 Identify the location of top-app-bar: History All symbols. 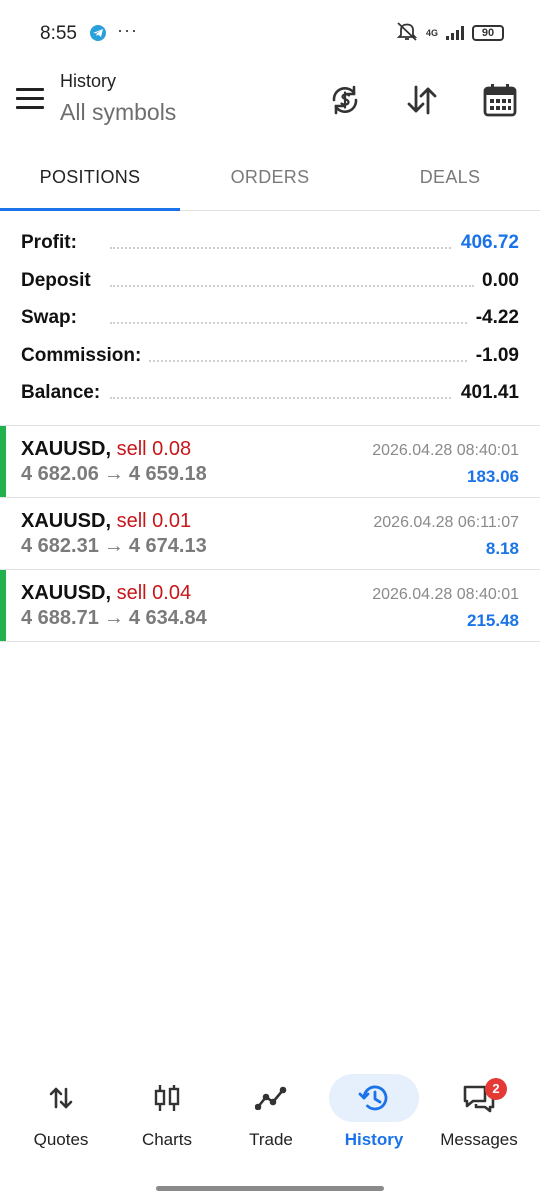
(270, 104).